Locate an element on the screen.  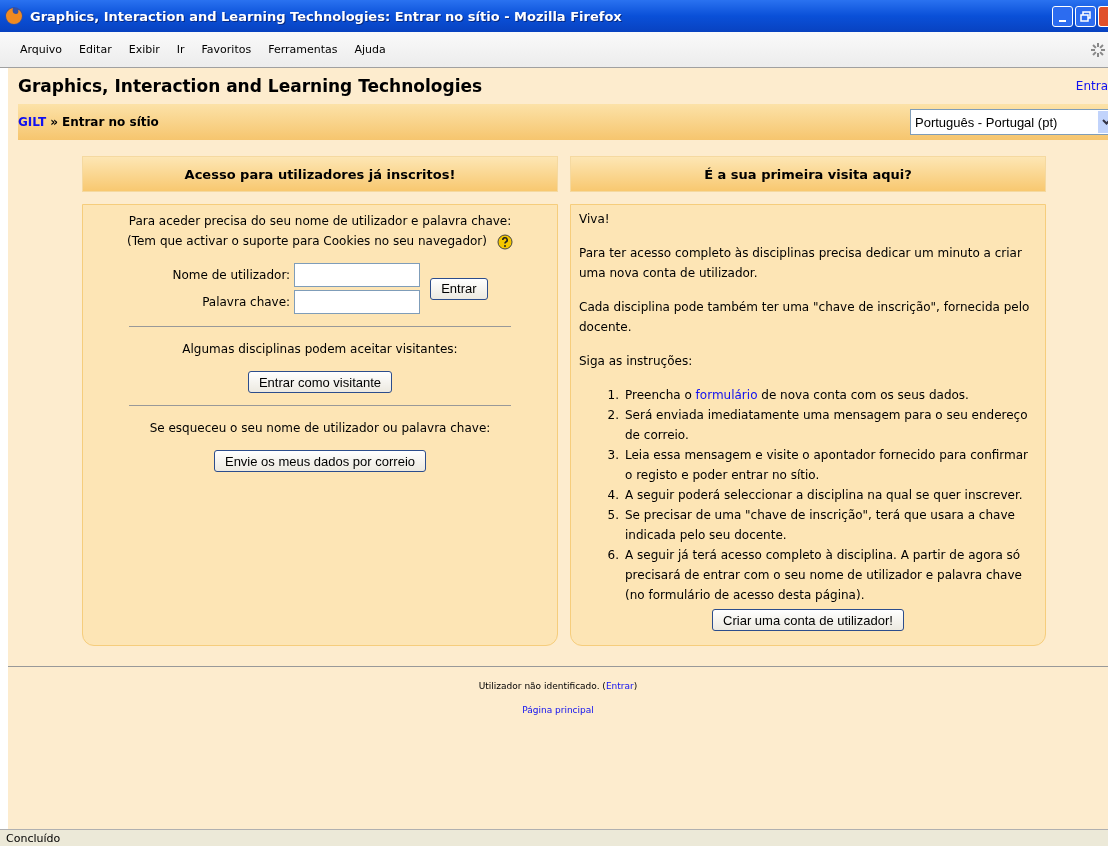
guest-login-button: Entrar como visitante is located at coordinates (320, 382).